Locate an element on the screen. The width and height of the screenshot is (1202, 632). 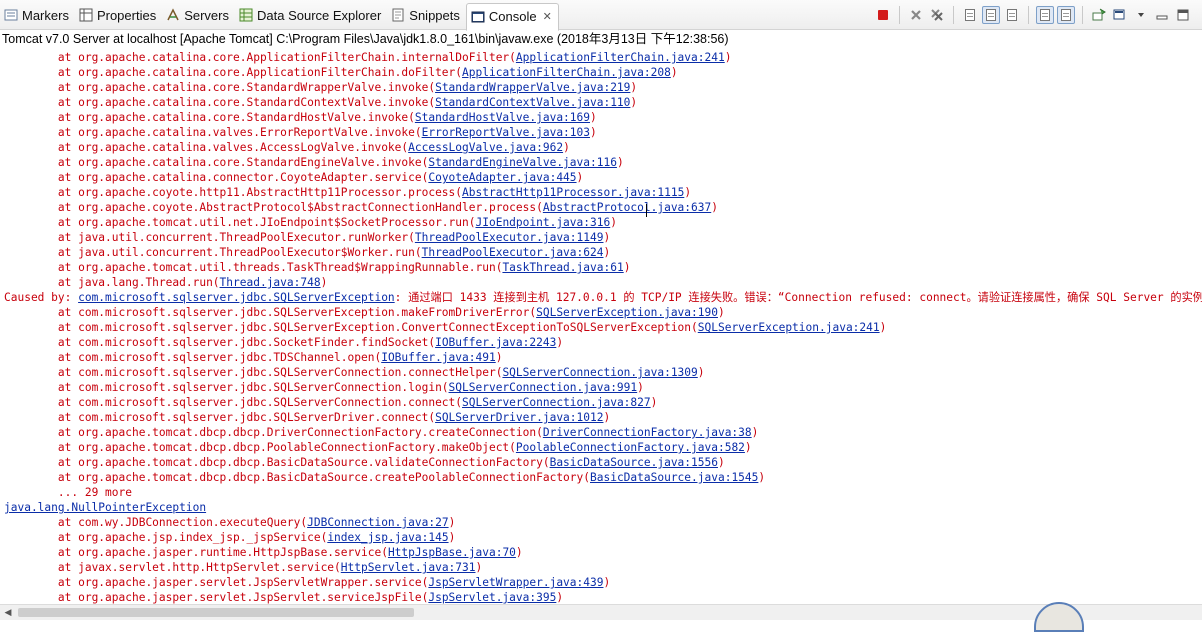
source-link: index_jsp.java:145 is located at coordinates (387, 537).